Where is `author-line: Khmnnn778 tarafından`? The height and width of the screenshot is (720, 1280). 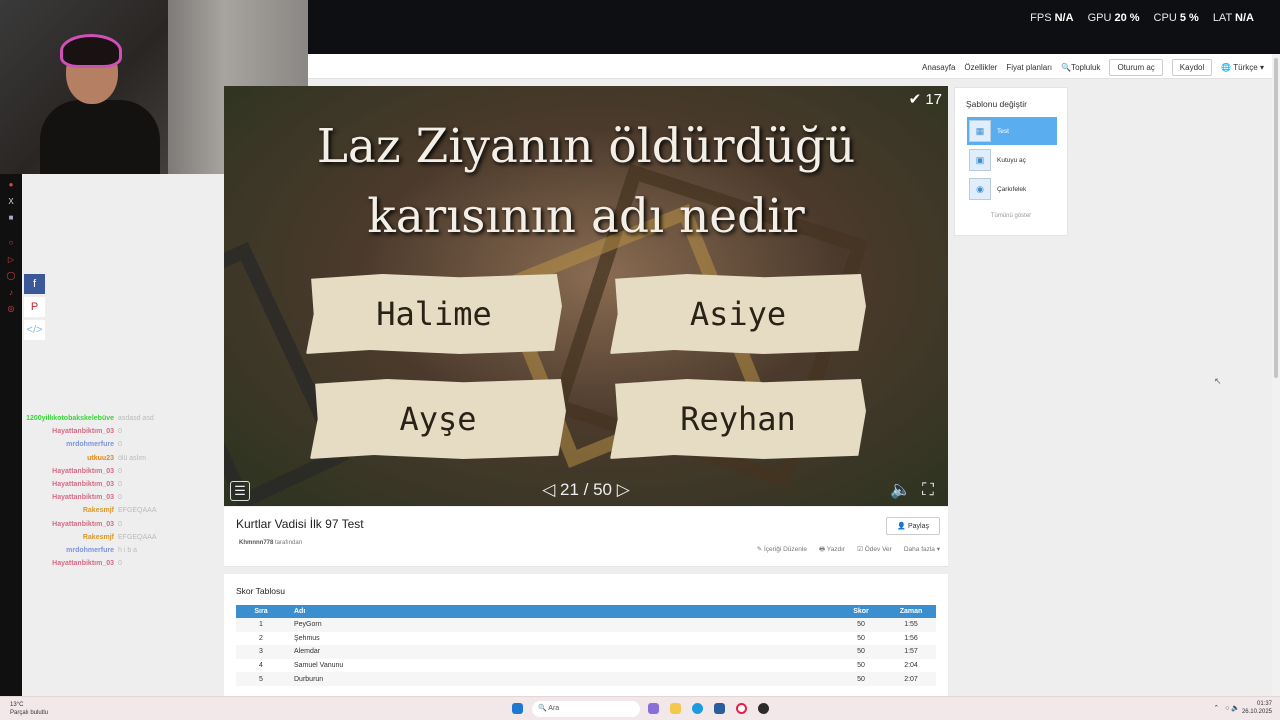
author-line: Khmnnn778 tarafından is located at coordinates (271, 543).